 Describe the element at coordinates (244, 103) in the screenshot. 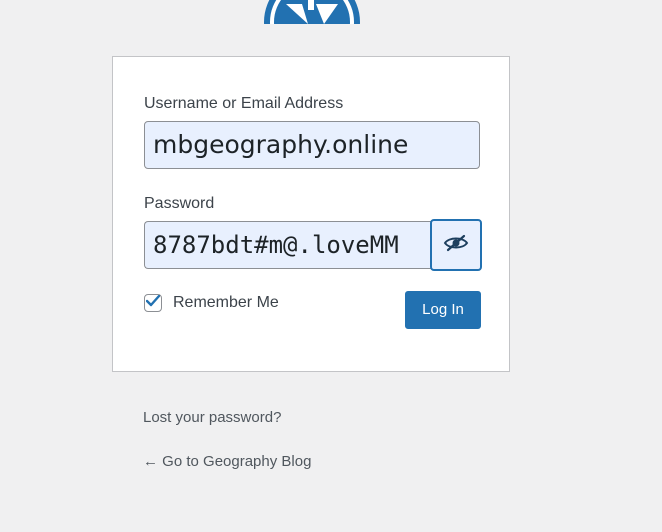

I see `username-label: Username or Email Address` at that location.